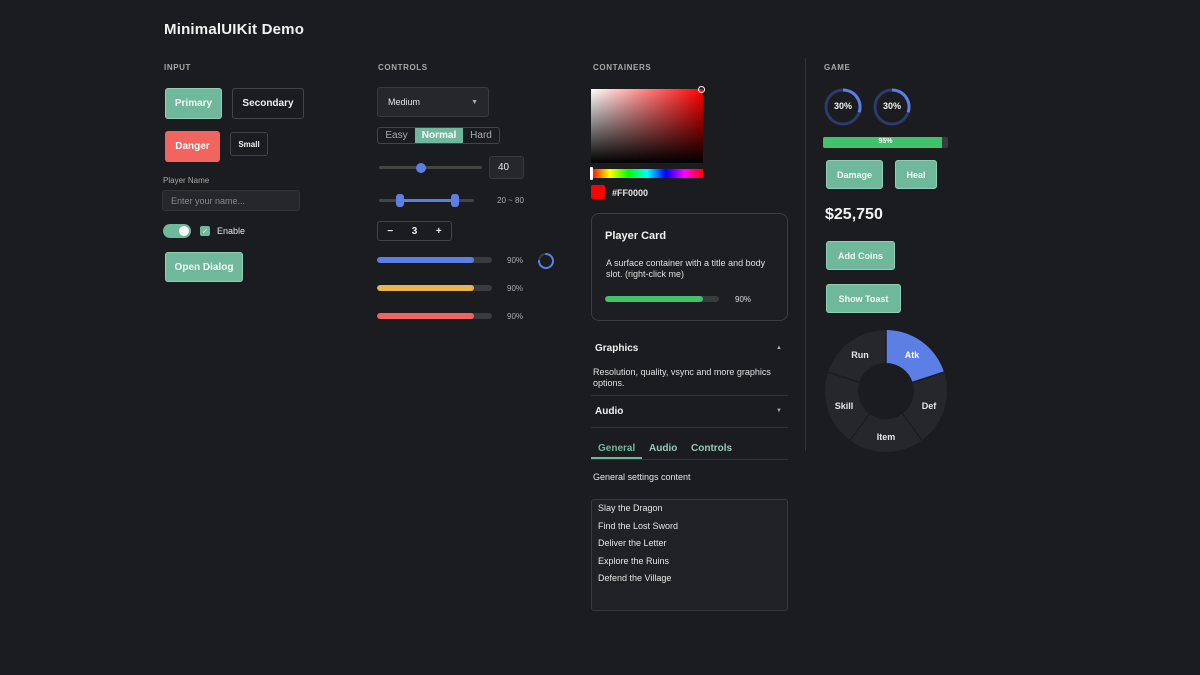 The height and width of the screenshot is (675, 1200). I want to click on tab-bar-line, so click(689, 459).